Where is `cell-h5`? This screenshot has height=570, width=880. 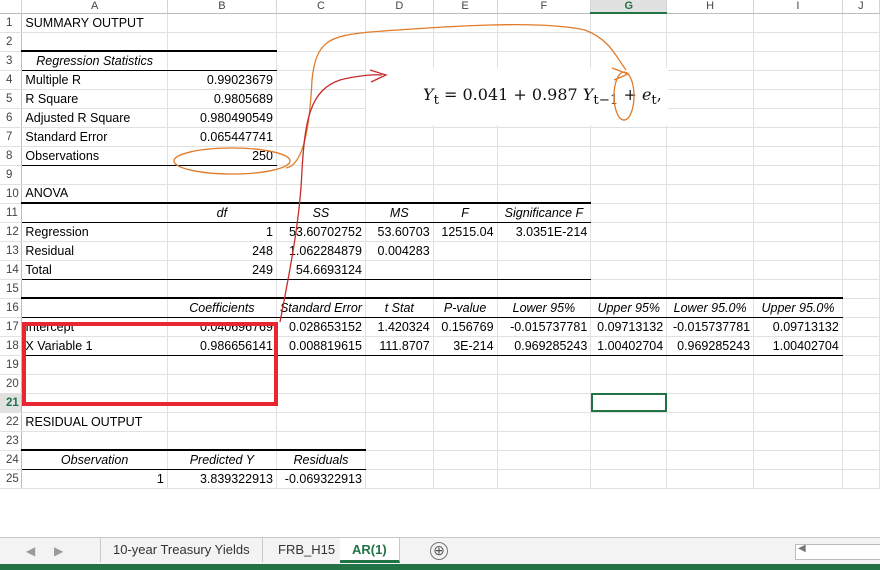 cell-h5 is located at coordinates (710, 99).